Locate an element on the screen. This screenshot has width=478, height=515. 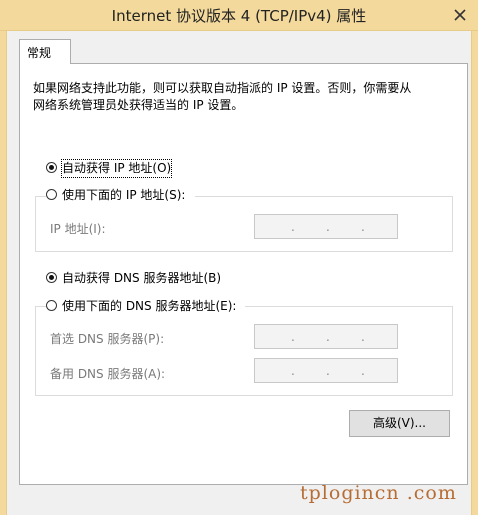
radio-auto-dns: 自动获得 DNS 服务器地址(B) is located at coordinates (139, 279).